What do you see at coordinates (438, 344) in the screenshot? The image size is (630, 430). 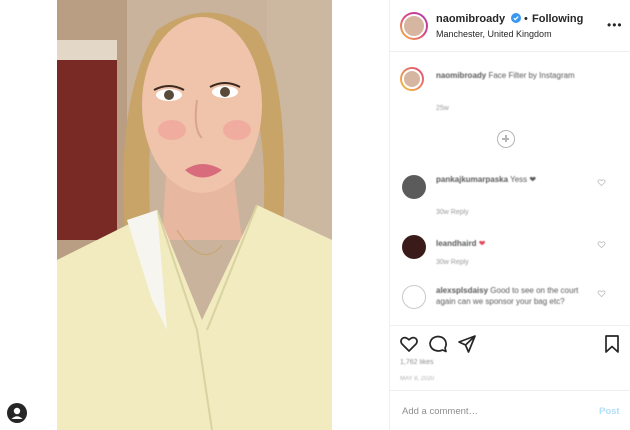 I see `comment-bubble-icon` at bounding box center [438, 344].